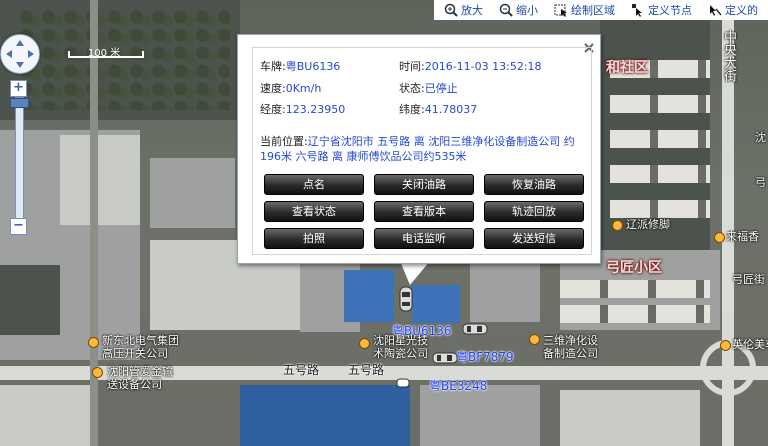 This screenshot has width=768, height=446. I want to click on track-playback-button: 轨迹回放, so click(534, 211).